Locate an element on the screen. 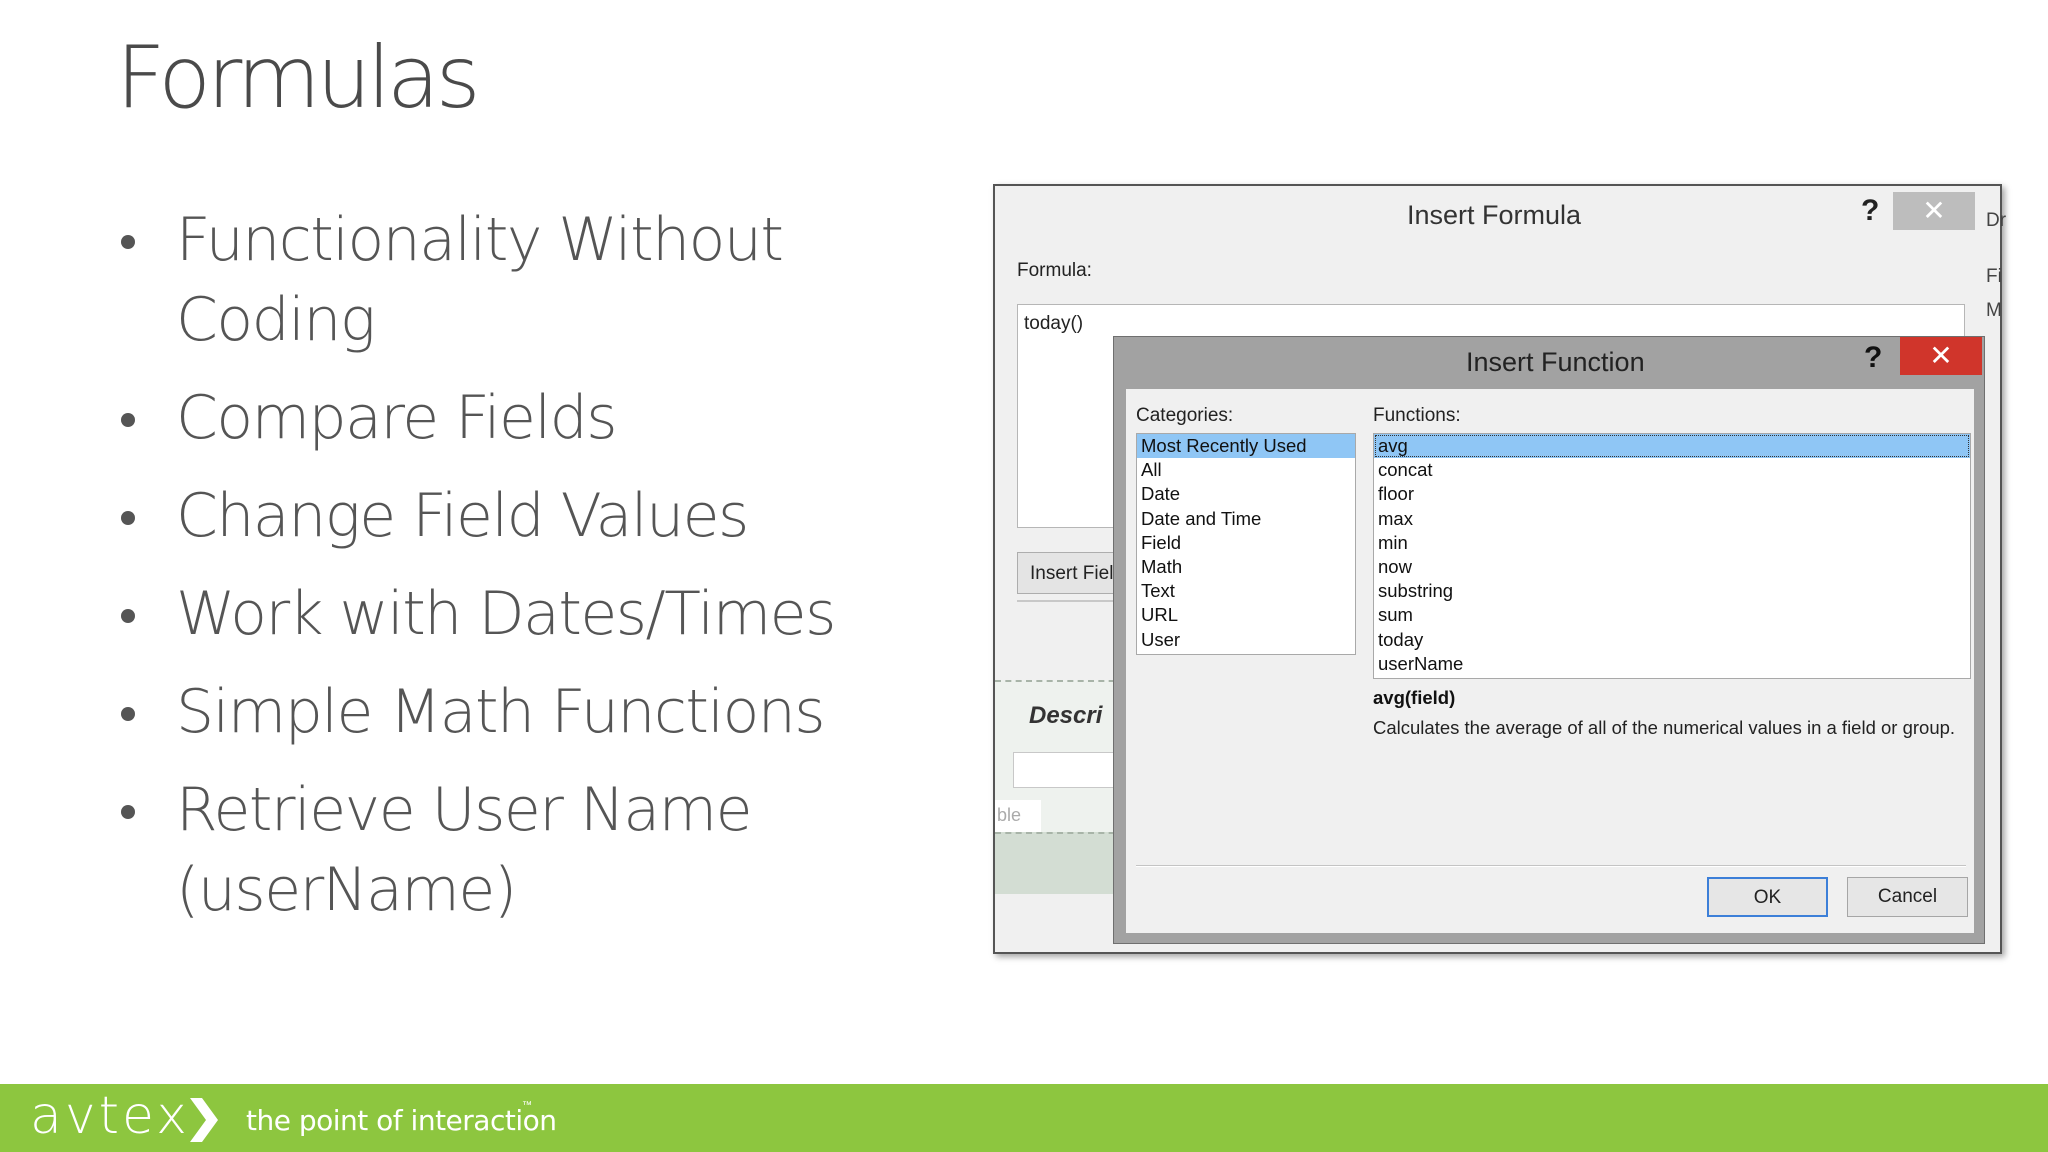  background-label: ble is located at coordinates (1018, 816).